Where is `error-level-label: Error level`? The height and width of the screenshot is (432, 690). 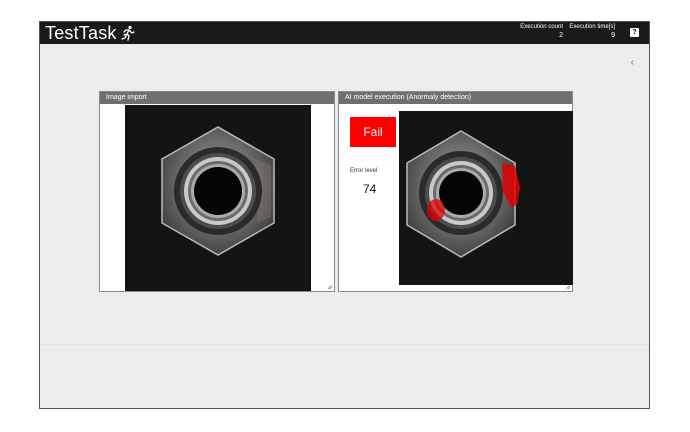
error-level-label: Error level is located at coordinates (364, 171).